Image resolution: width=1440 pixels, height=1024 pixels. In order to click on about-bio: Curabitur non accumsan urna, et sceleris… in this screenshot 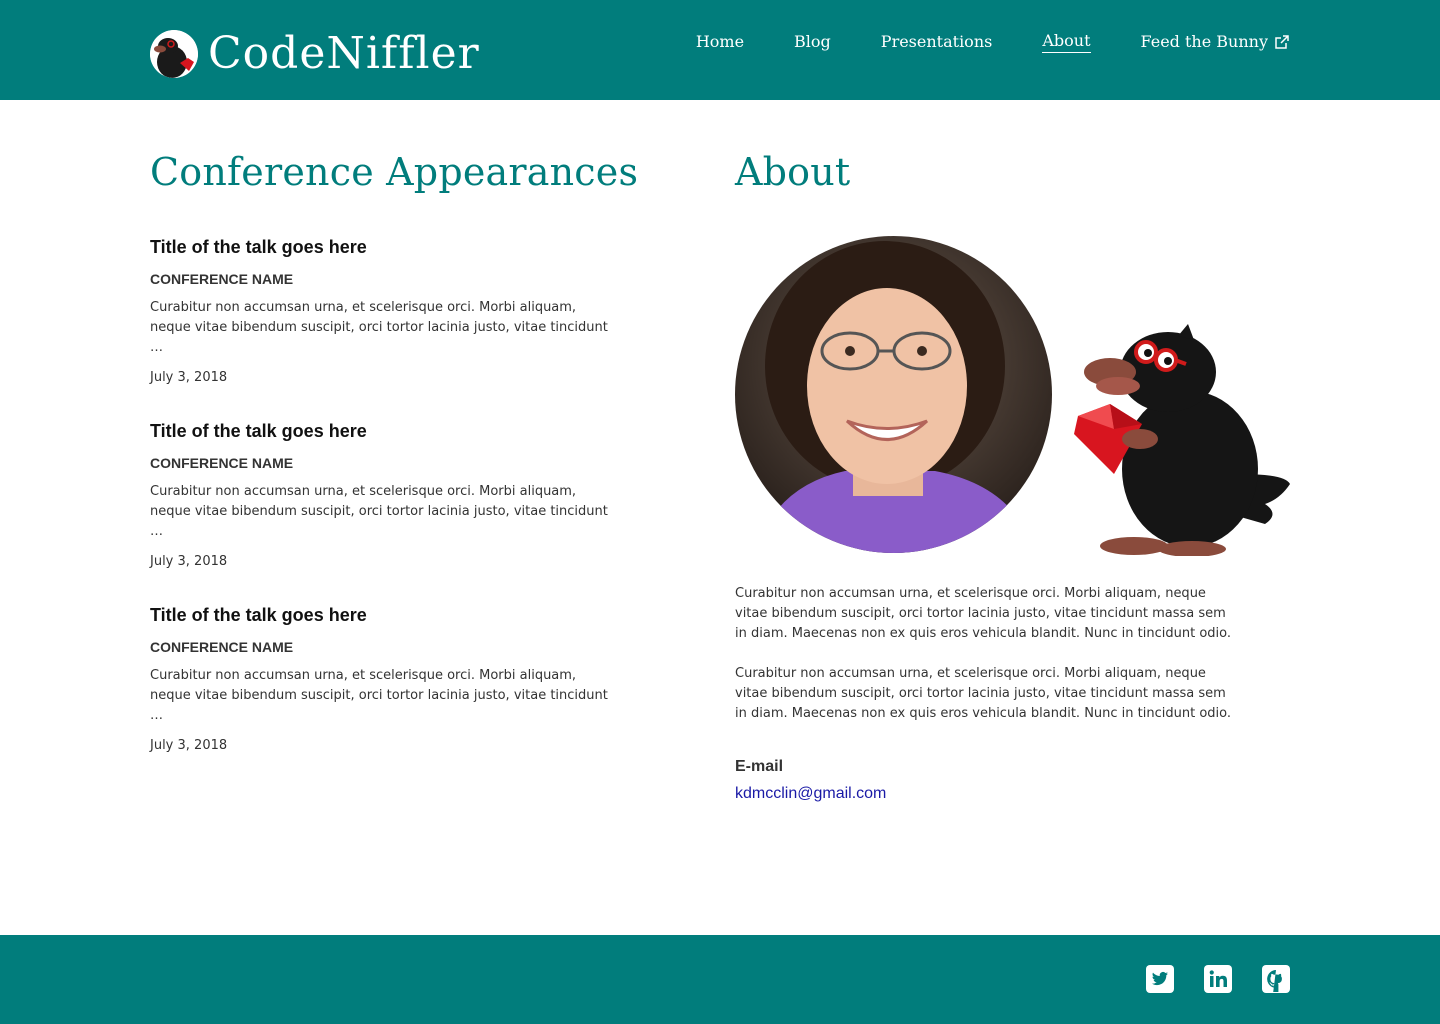, I will do `click(985, 654)`.